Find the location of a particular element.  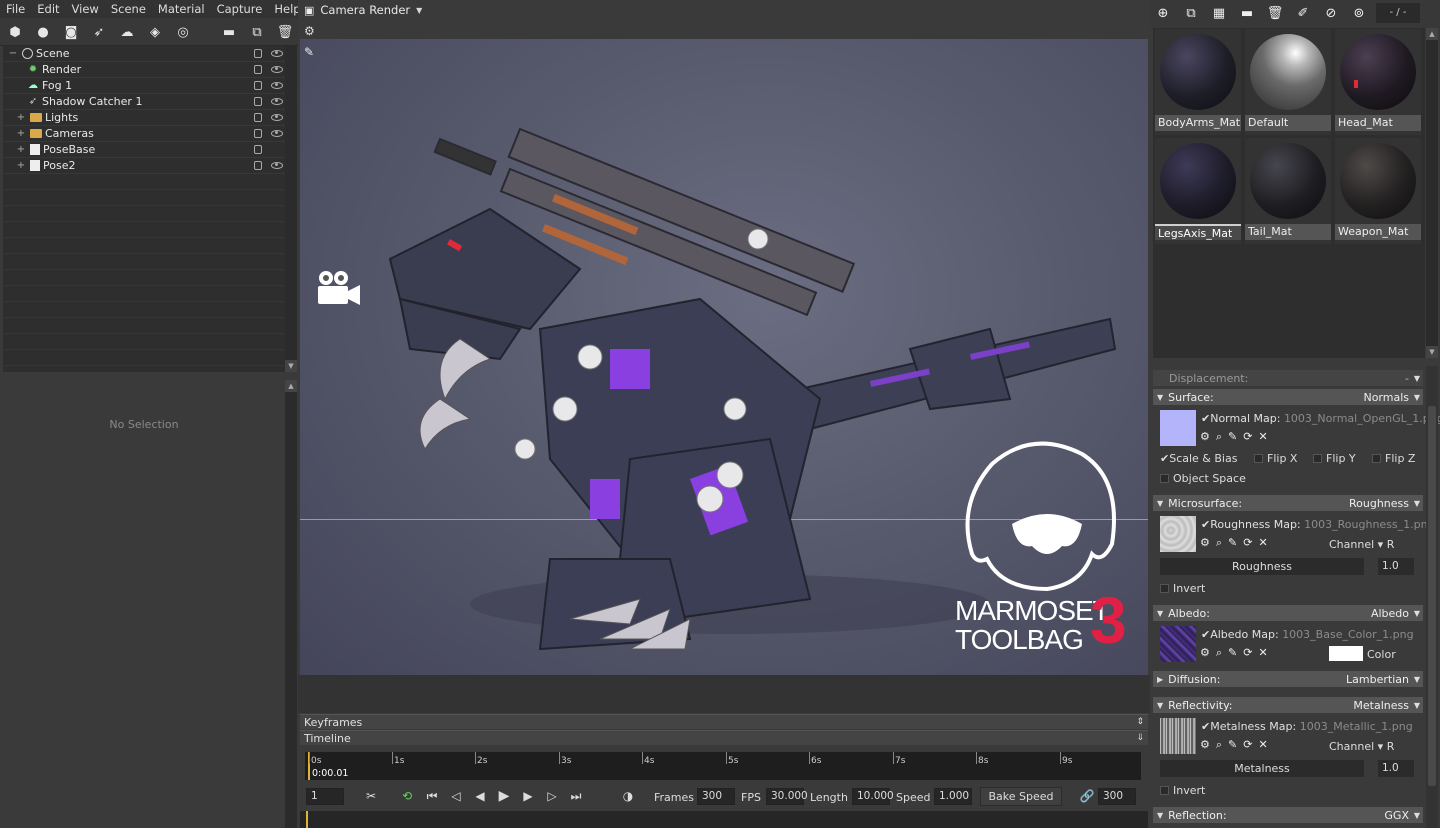

timeline-ruler: 0s 1s 2s 3s 4s 5s 6s 7s 8s 9s 0:00.01 is located at coordinates (723, 766).